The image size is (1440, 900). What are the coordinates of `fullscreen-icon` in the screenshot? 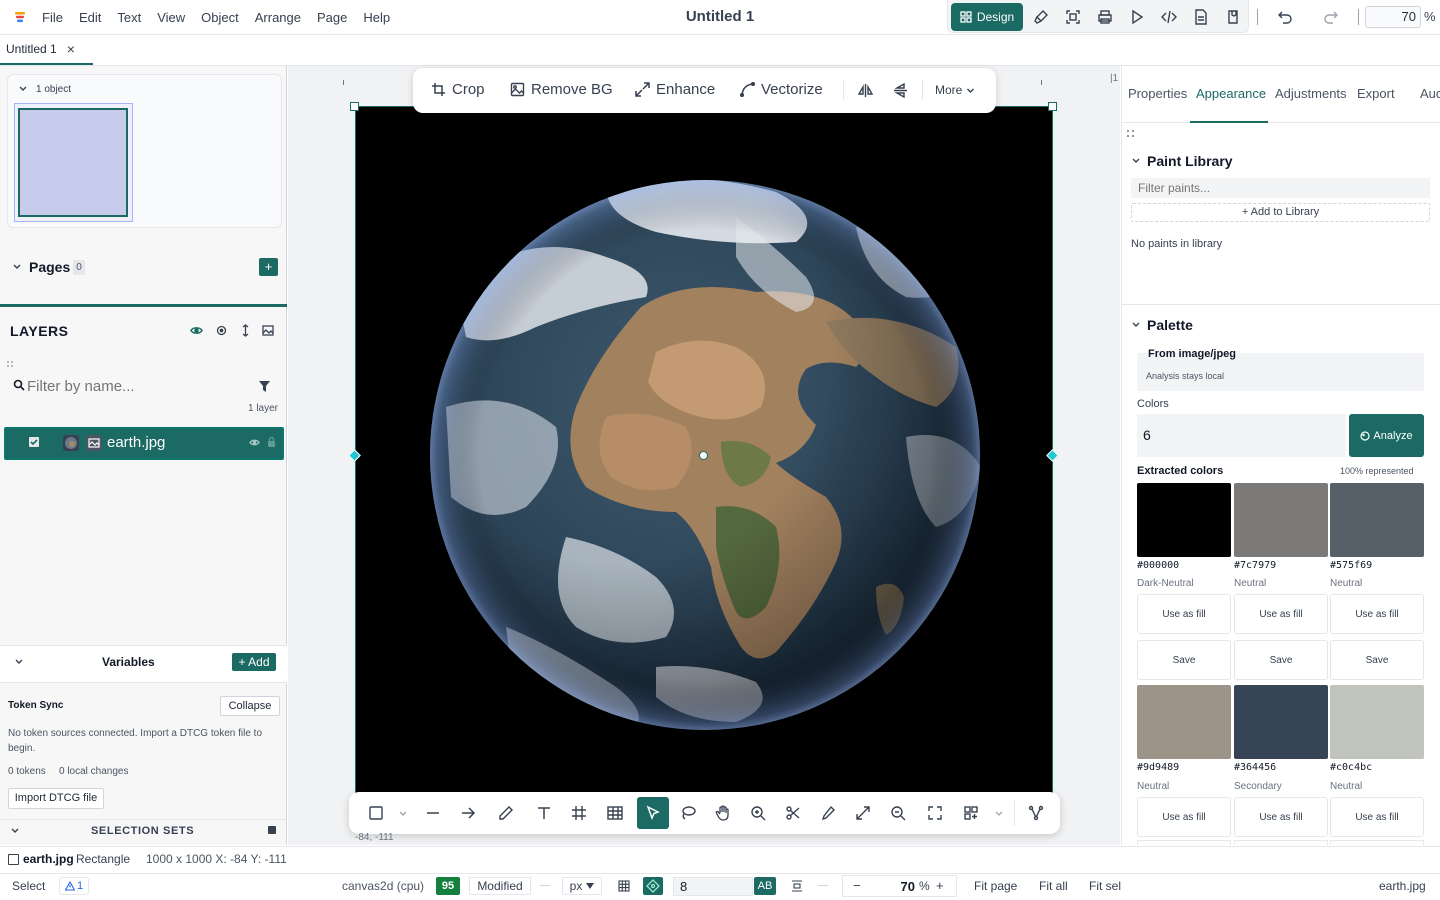 It's located at (935, 813).